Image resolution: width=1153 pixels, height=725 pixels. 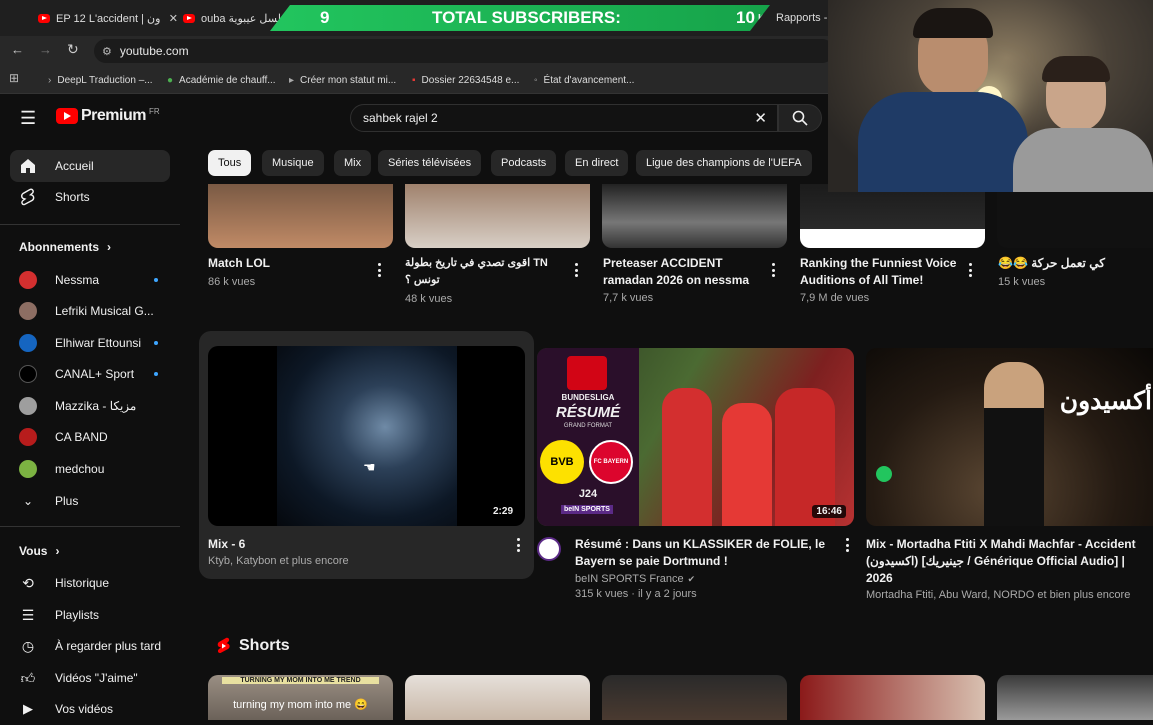 I want to click on sidebar-item-accueil: Accueil, so click(x=90, y=166).